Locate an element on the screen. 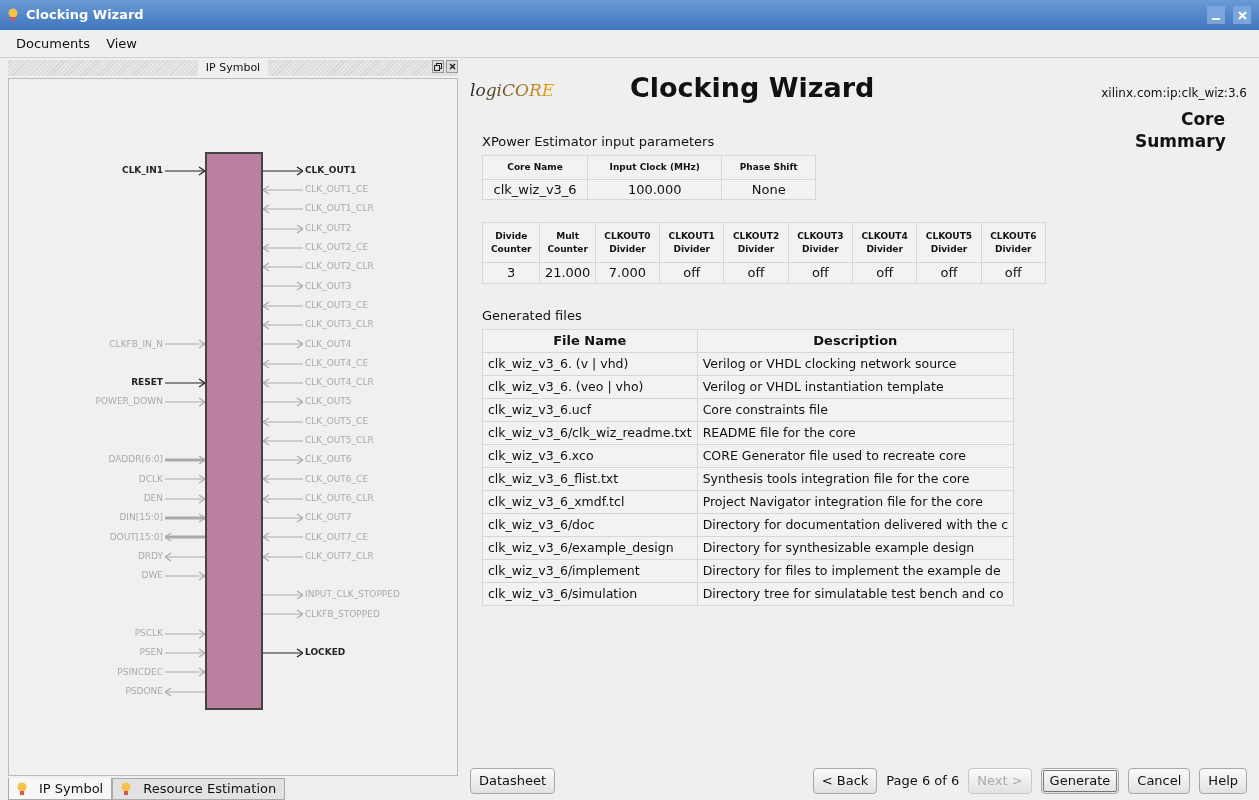 The image size is (1259, 800). table-cell: CORE Generator file used to recreate core is located at coordinates (855, 456).